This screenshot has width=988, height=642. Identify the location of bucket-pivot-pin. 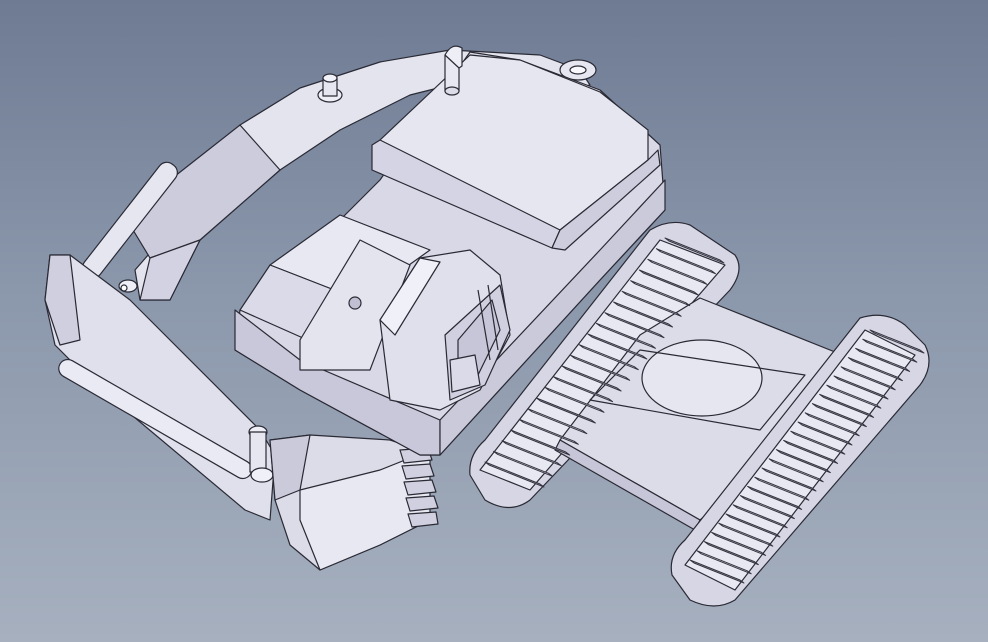
(262, 475).